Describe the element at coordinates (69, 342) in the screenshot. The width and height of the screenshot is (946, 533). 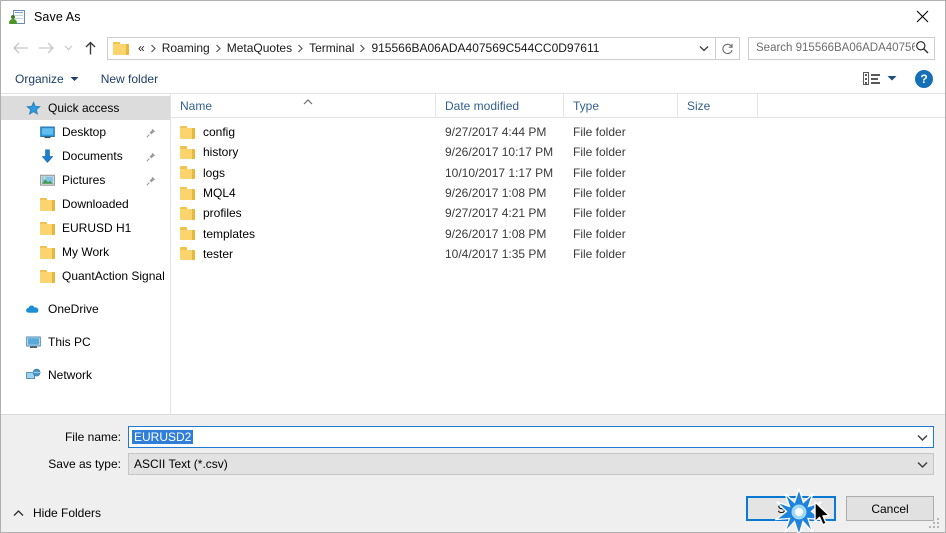
I see `sidebar-label: This PC` at that location.